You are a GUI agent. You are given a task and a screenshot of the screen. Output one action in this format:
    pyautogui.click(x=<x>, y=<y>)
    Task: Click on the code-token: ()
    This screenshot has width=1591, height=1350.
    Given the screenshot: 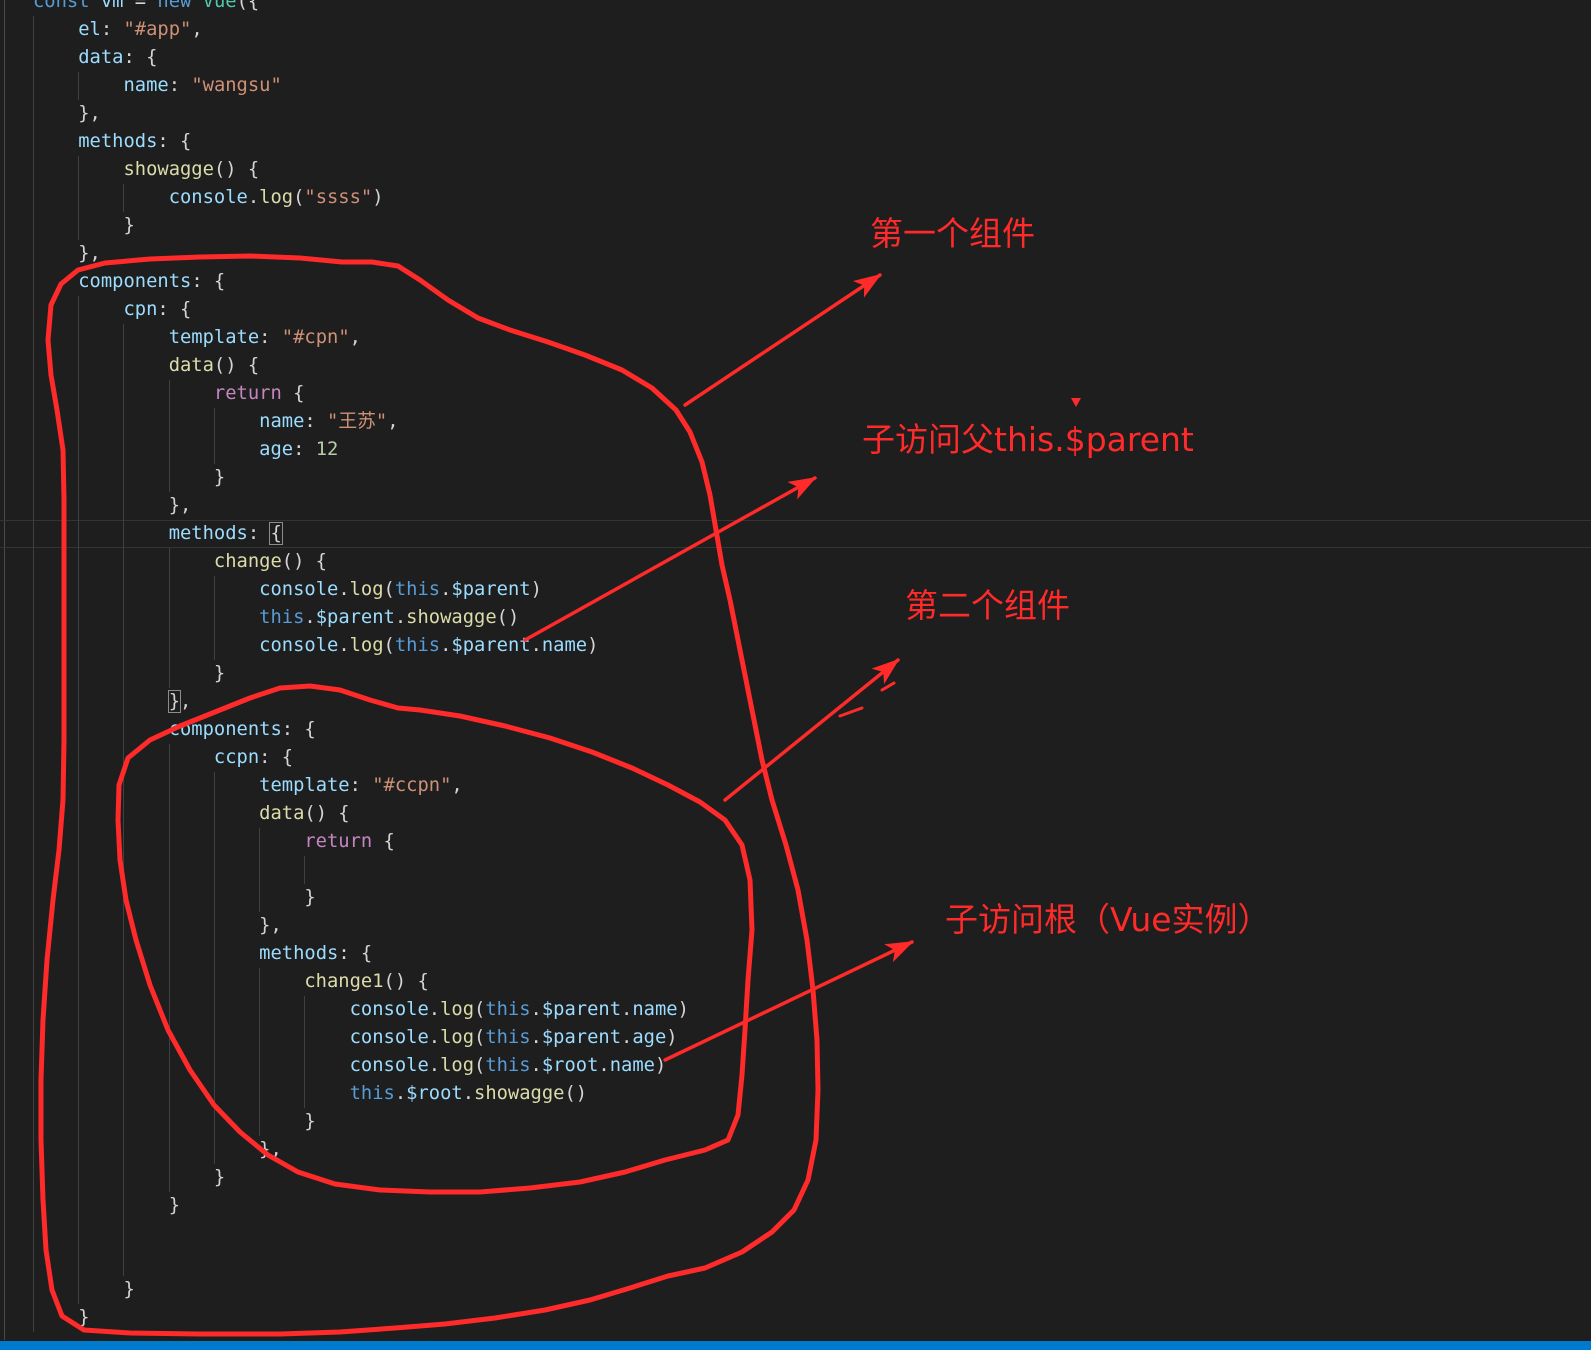 What is the action you would take?
    pyautogui.click(x=576, y=1093)
    